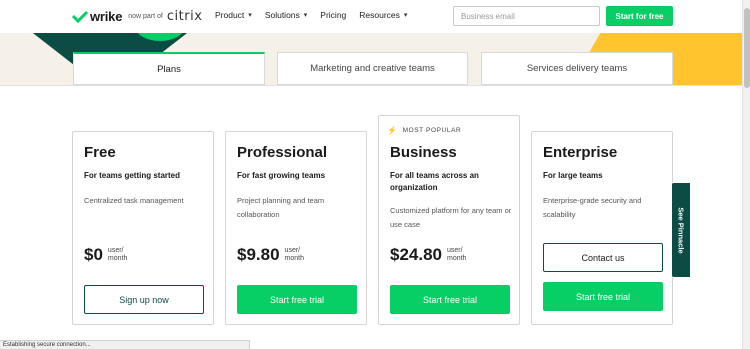 This screenshot has width=750, height=349. I want to click on wrike-logo: wrike now part of citrix, so click(137, 16).